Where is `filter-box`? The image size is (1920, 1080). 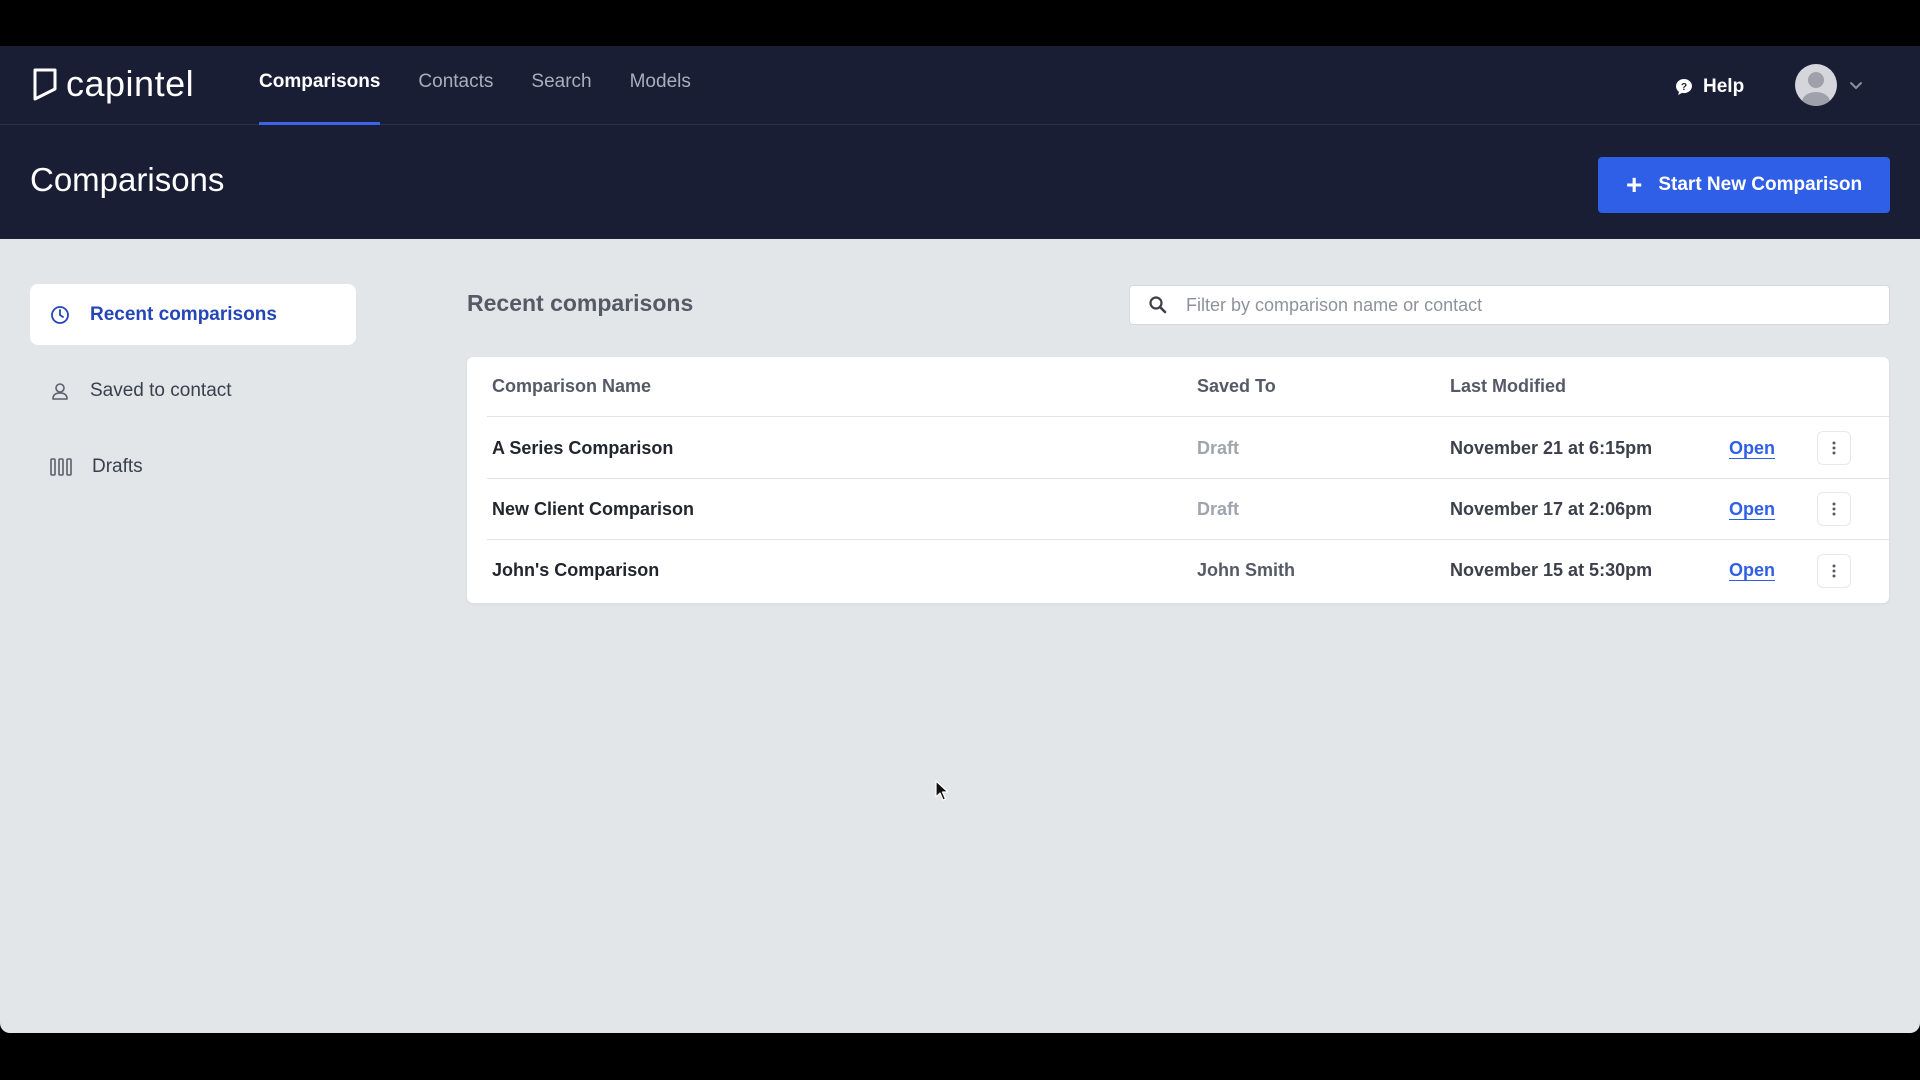 filter-box is located at coordinates (1509, 305).